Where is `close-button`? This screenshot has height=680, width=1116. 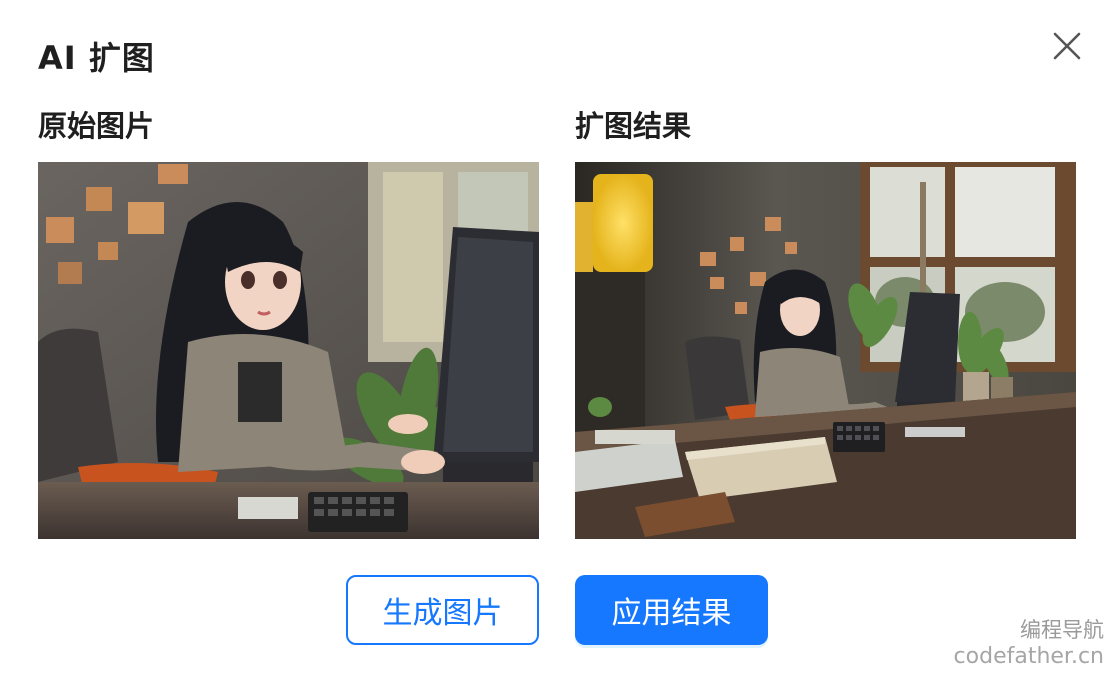 close-button is located at coordinates (1067, 46).